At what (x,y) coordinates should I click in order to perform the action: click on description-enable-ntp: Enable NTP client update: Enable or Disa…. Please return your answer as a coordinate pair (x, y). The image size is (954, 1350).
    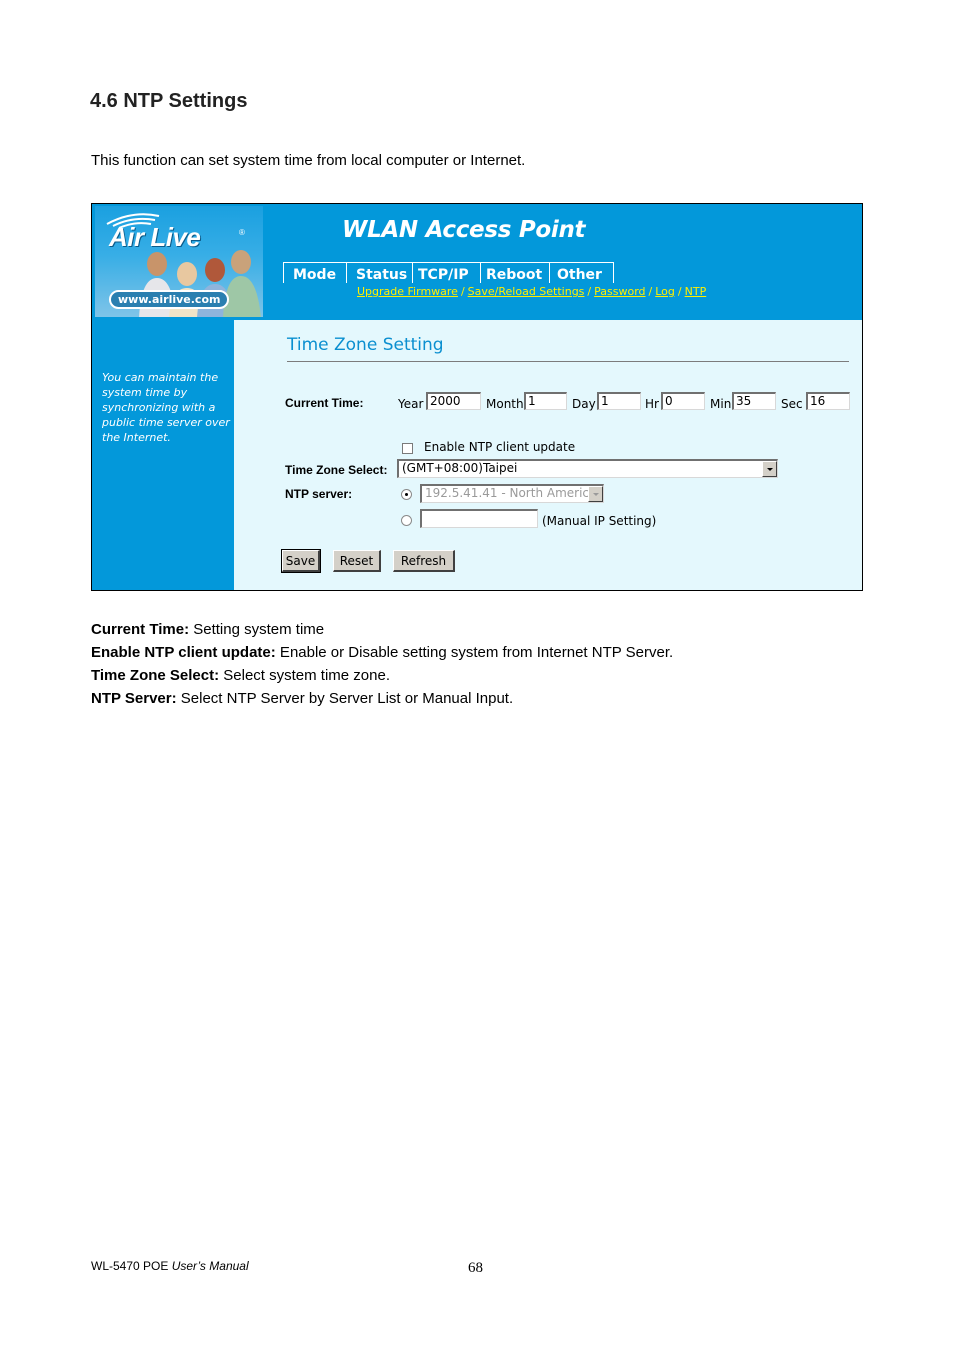
    Looking at the image, I should click on (382, 652).